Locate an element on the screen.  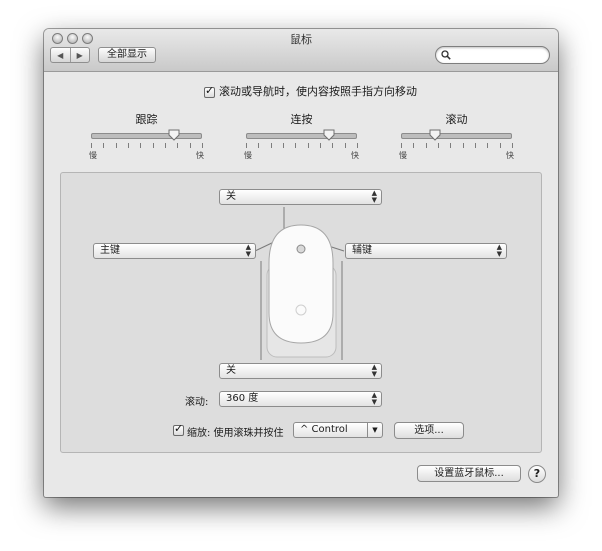
title-bar: 鼠标 ◀ ▶ 全部显示 is located at coordinates (301, 50).